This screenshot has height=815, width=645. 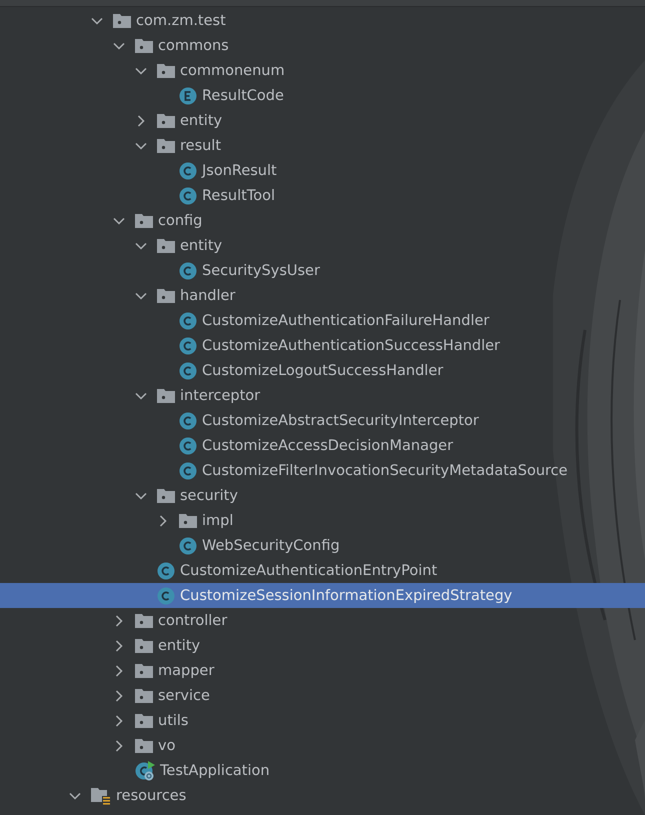 I want to click on tree-row: resources, so click(x=322, y=795).